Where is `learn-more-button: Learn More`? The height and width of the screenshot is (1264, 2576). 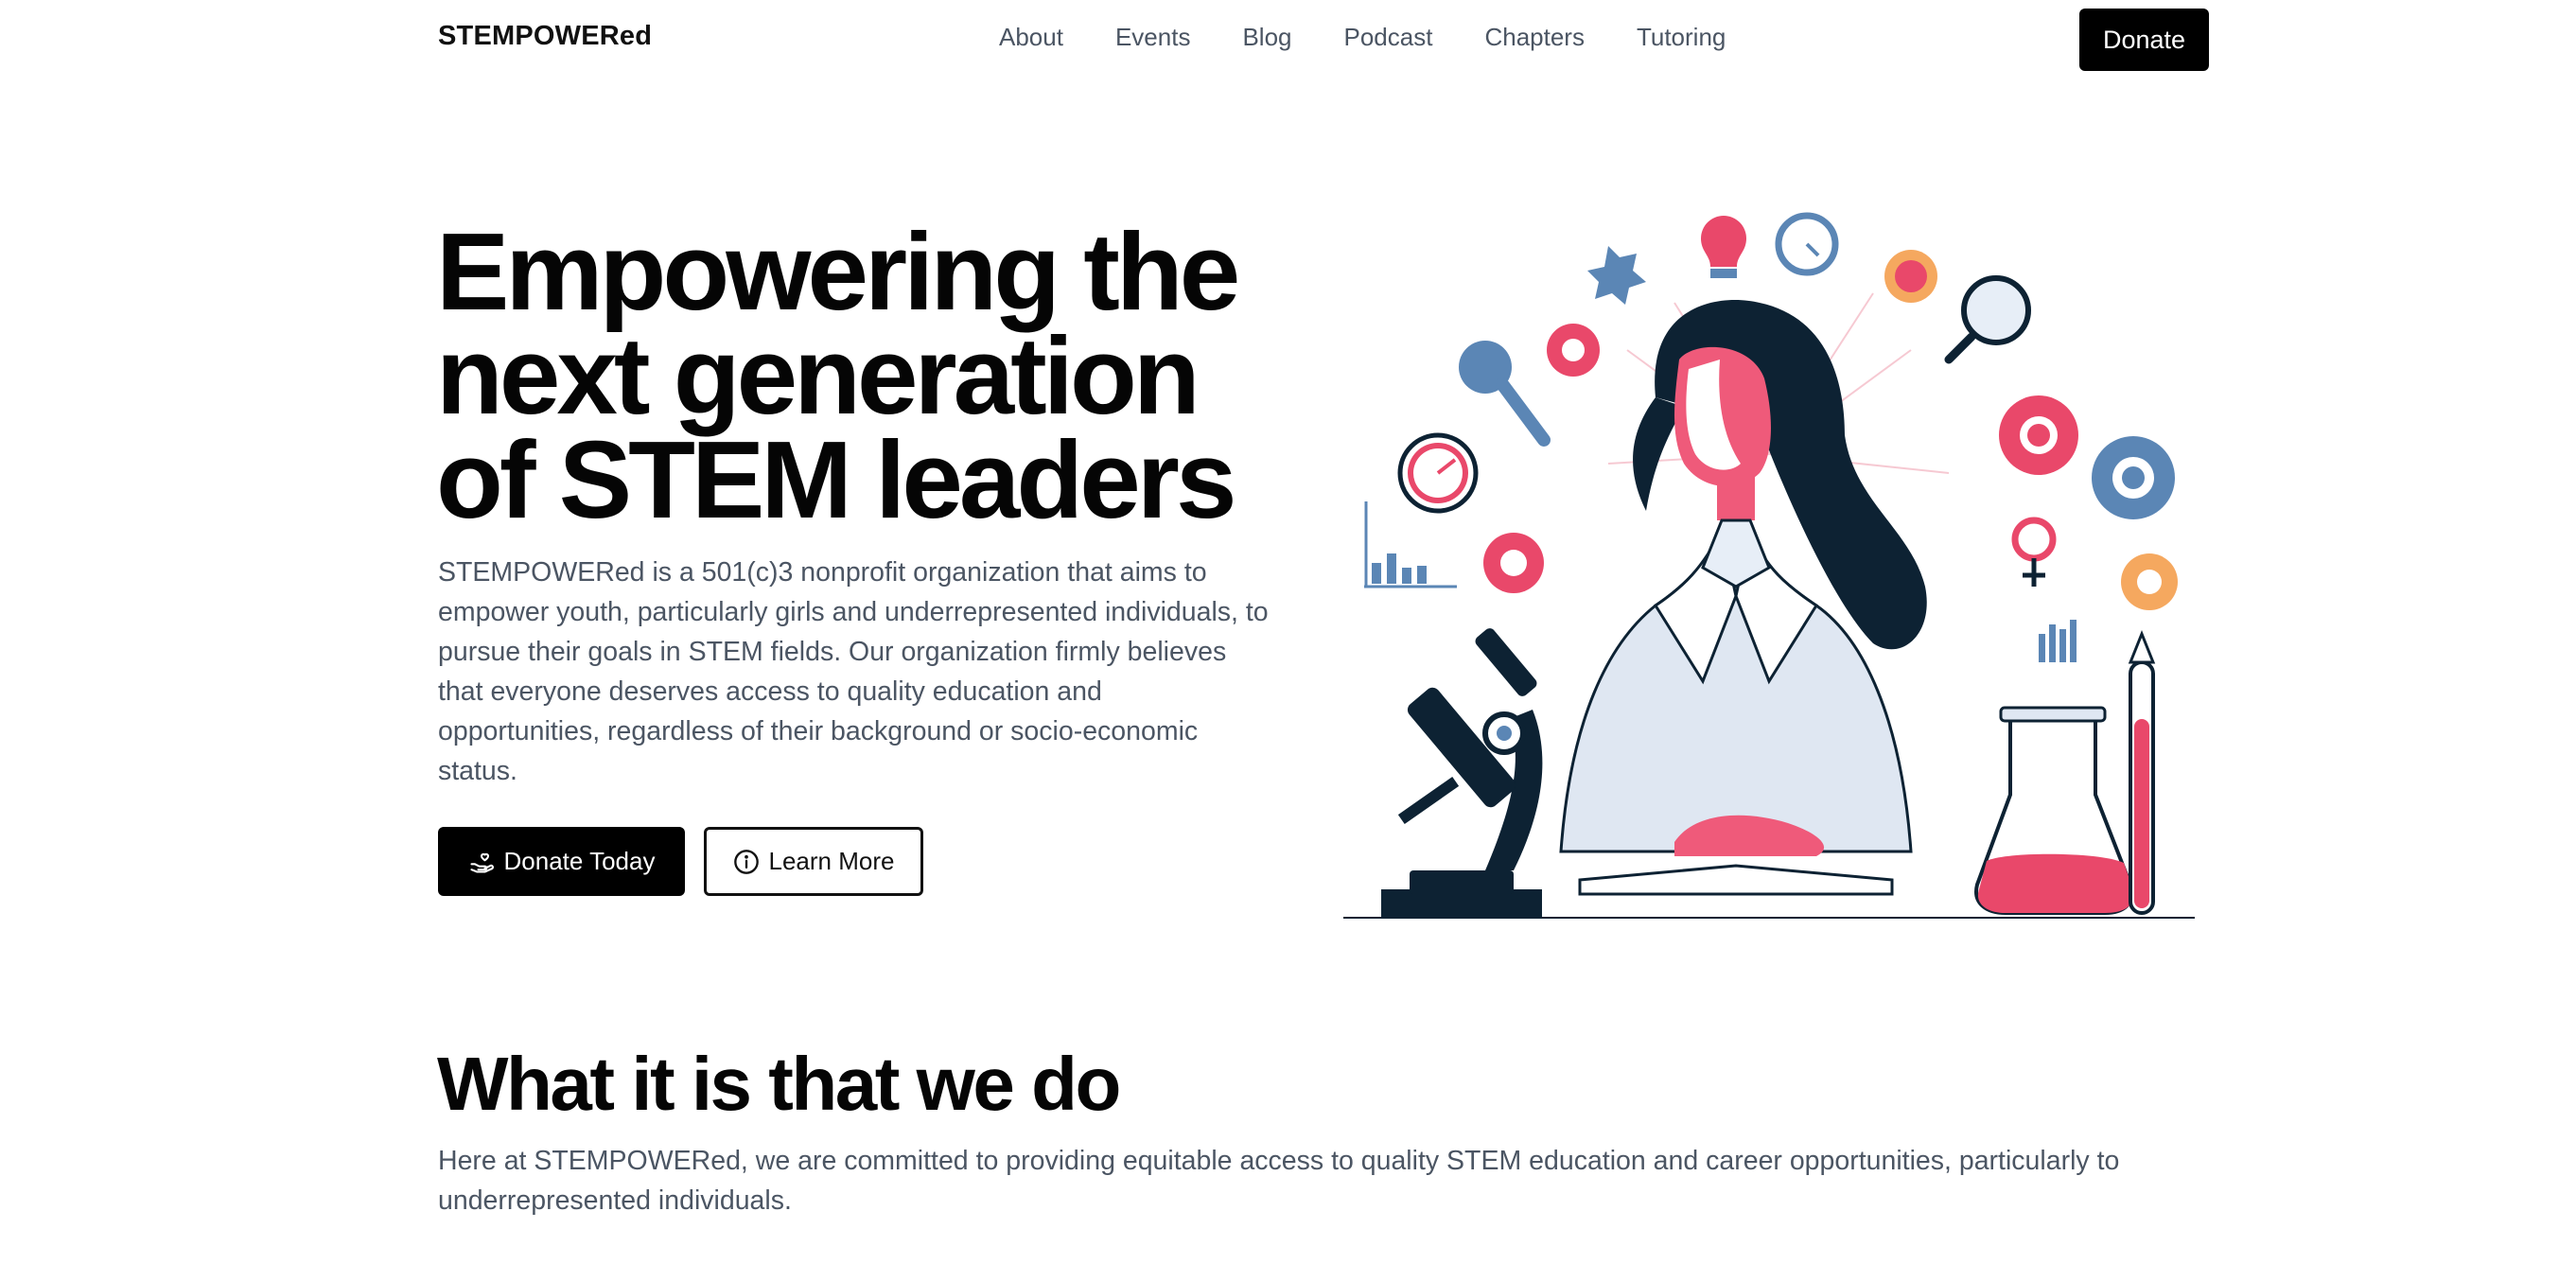
learn-more-button: Learn More is located at coordinates (813, 862).